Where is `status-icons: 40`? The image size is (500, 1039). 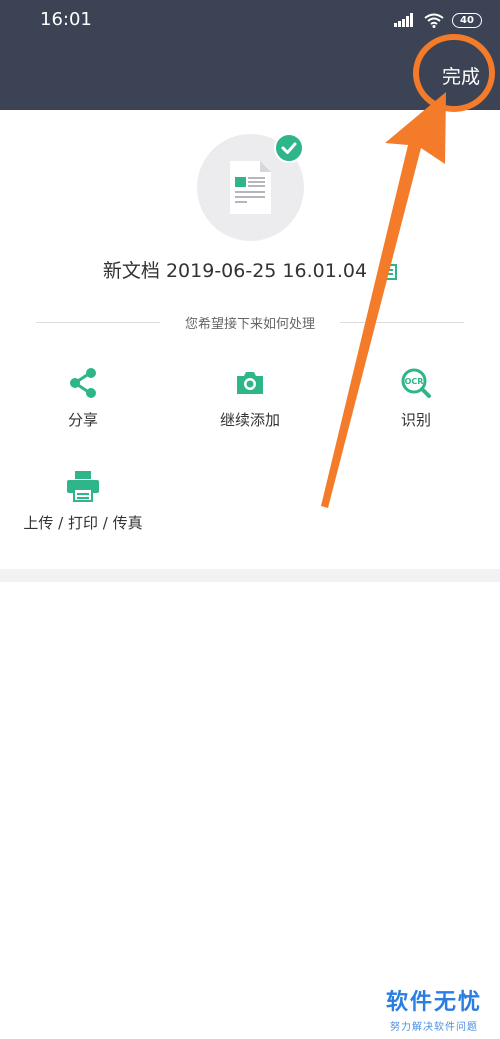
status-icons: 40 is located at coordinates (438, 20).